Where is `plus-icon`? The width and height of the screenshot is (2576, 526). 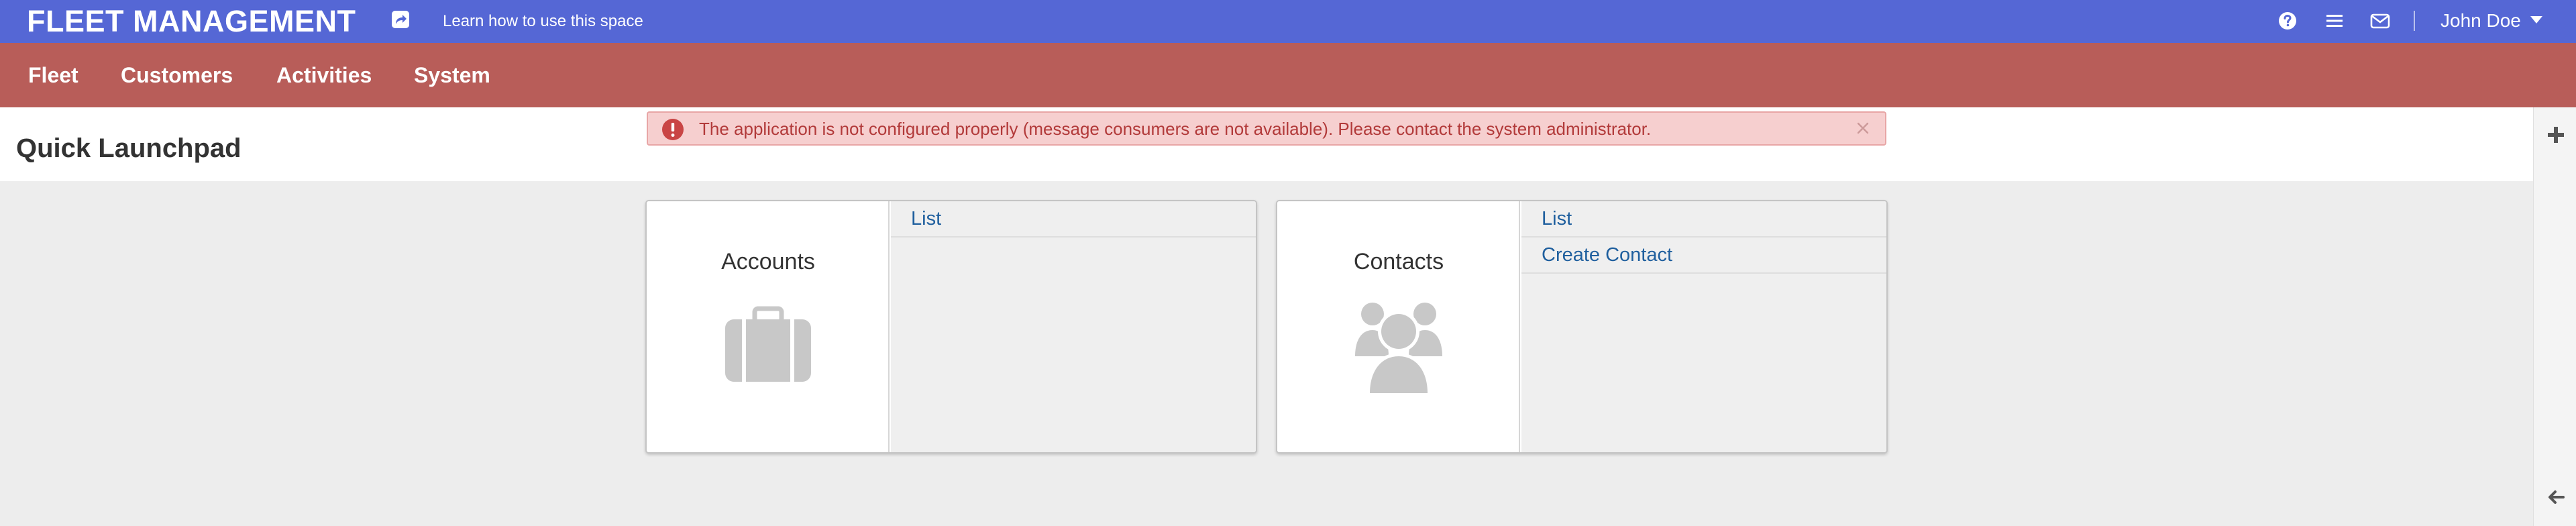 plus-icon is located at coordinates (2556, 135).